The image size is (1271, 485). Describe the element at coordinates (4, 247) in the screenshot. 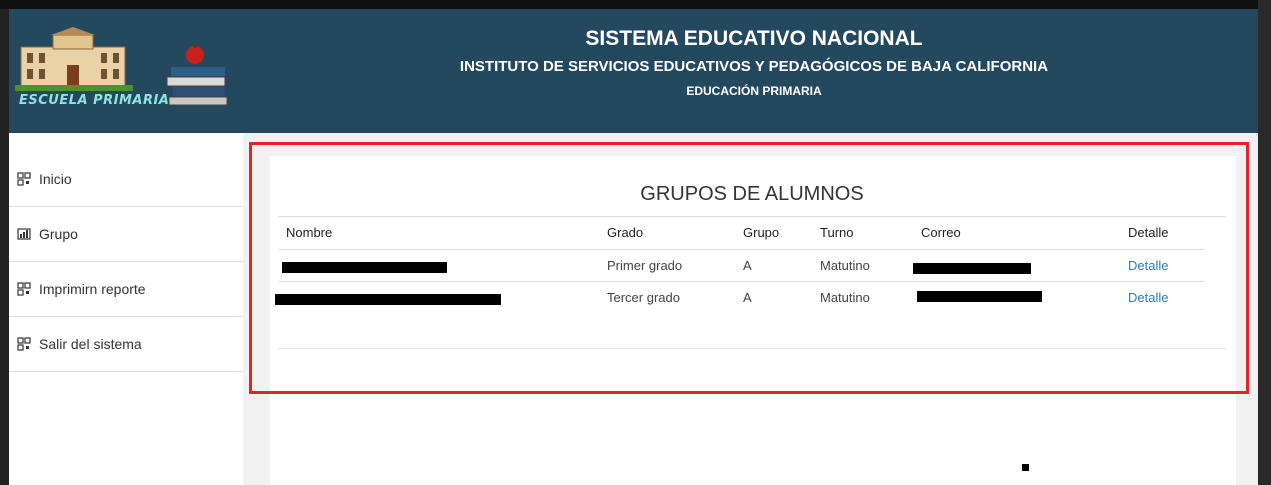

I see `window-left-strip` at that location.